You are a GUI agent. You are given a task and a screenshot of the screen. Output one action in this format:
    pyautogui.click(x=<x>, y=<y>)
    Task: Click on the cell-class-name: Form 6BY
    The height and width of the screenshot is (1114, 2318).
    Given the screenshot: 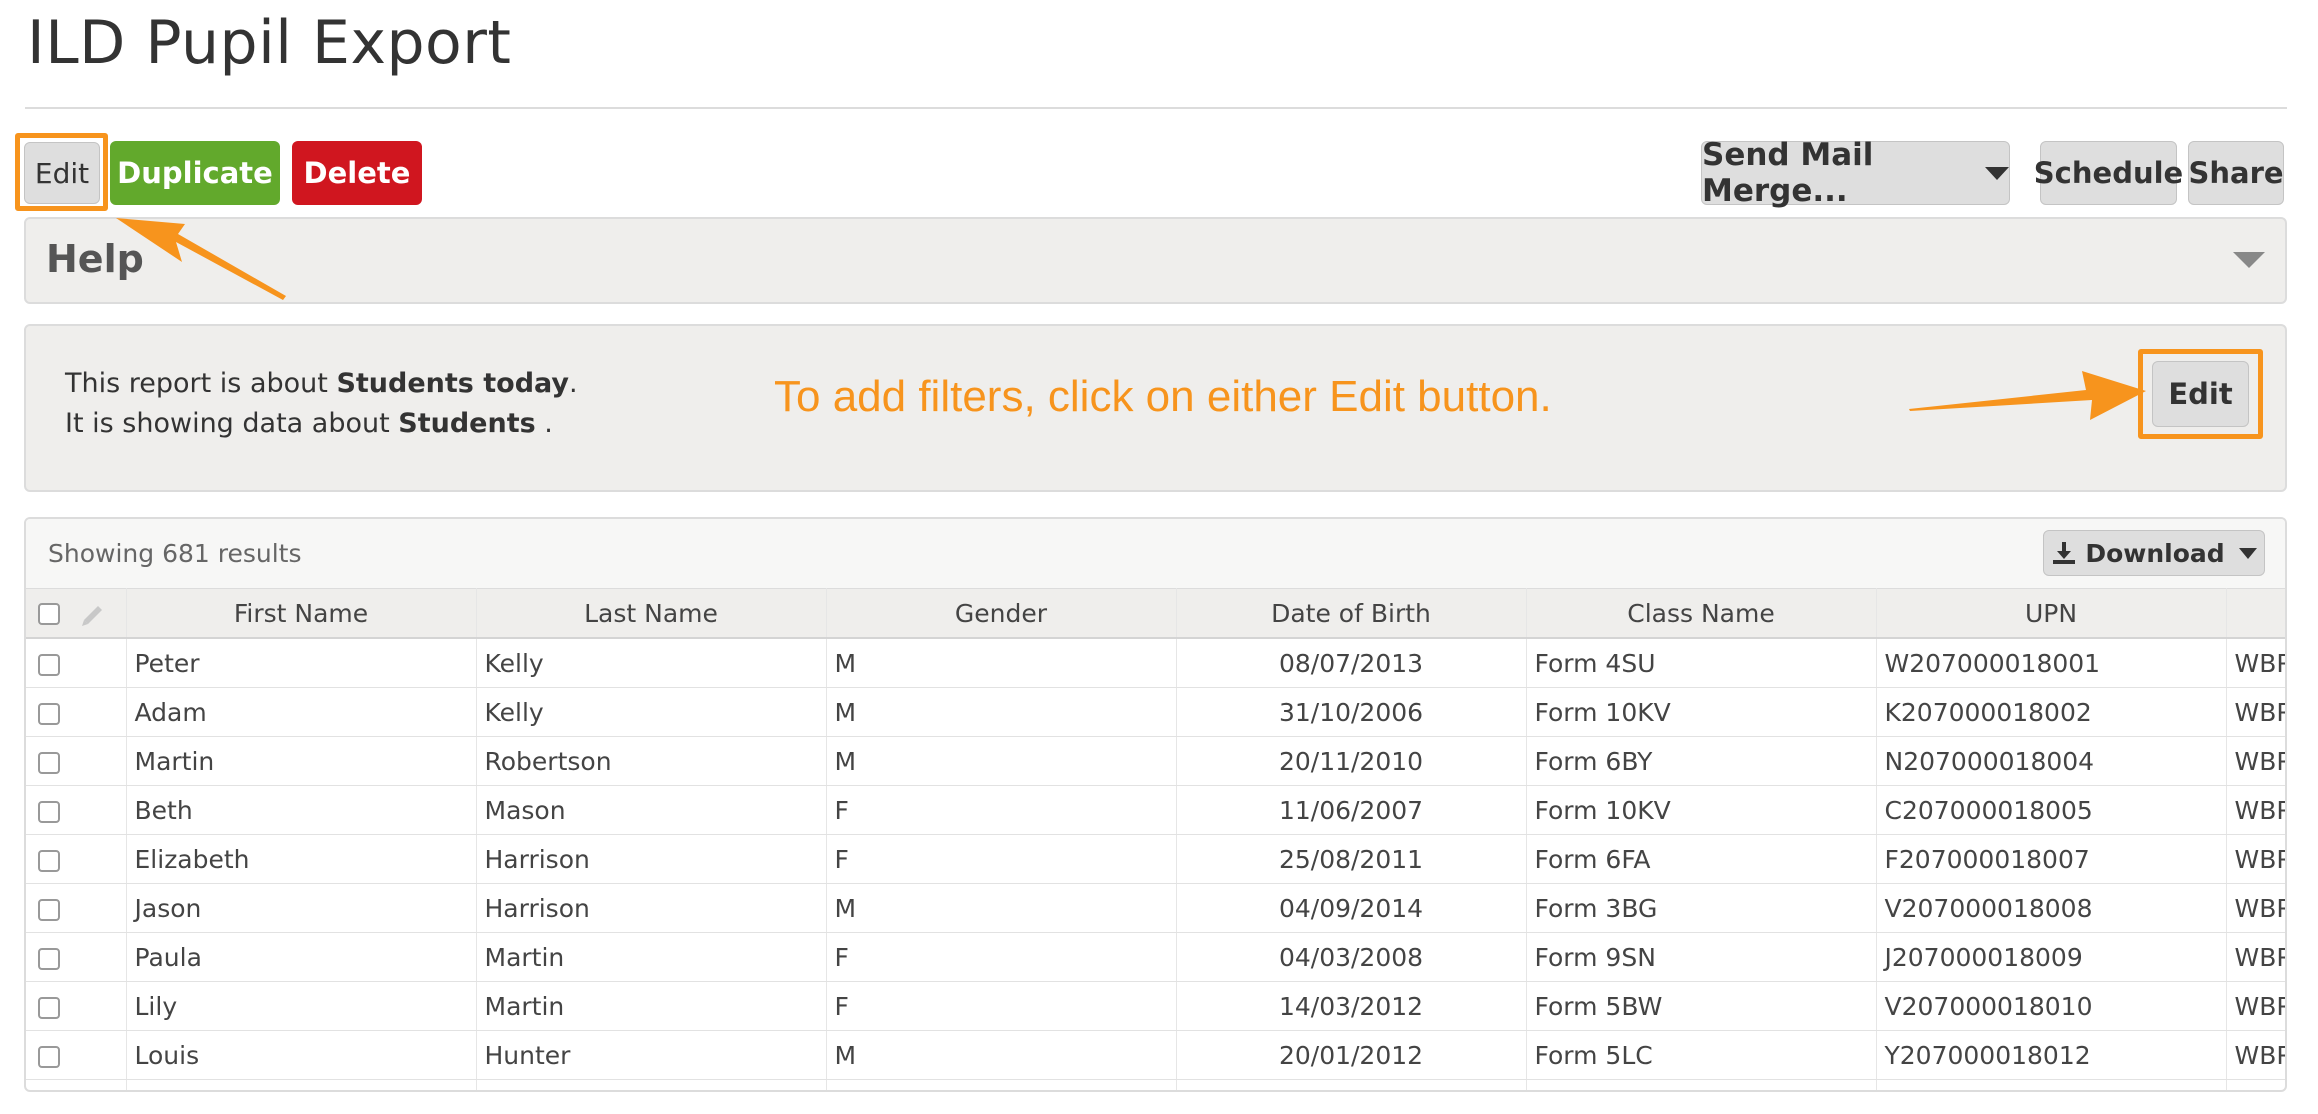 What is the action you would take?
    pyautogui.click(x=1701, y=761)
    